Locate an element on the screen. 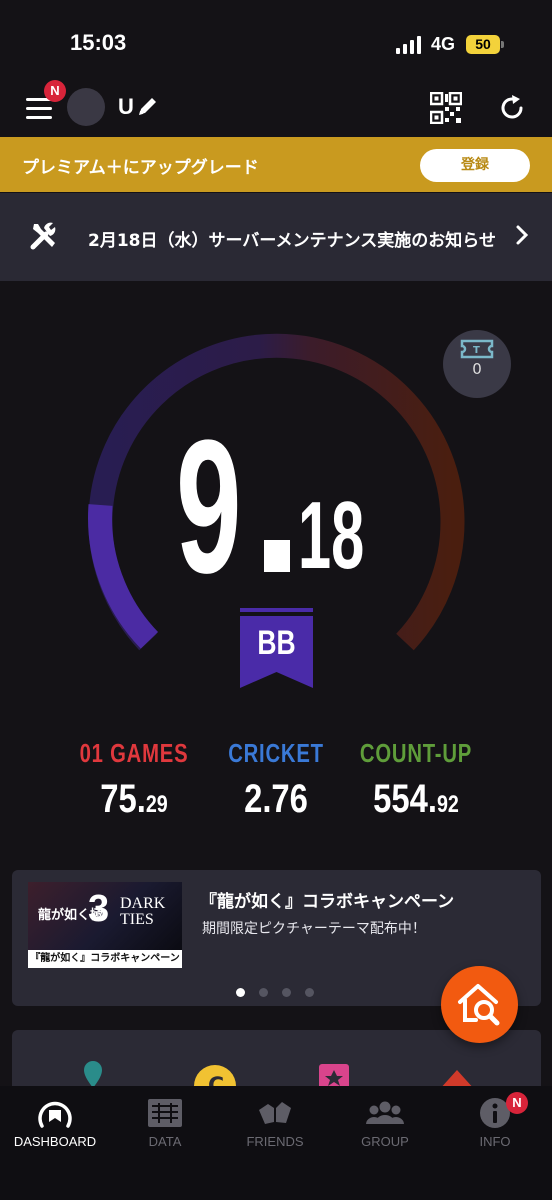 The image size is (552, 1200). stat-cricket: CRICKET 2.76 is located at coordinates (276, 780).